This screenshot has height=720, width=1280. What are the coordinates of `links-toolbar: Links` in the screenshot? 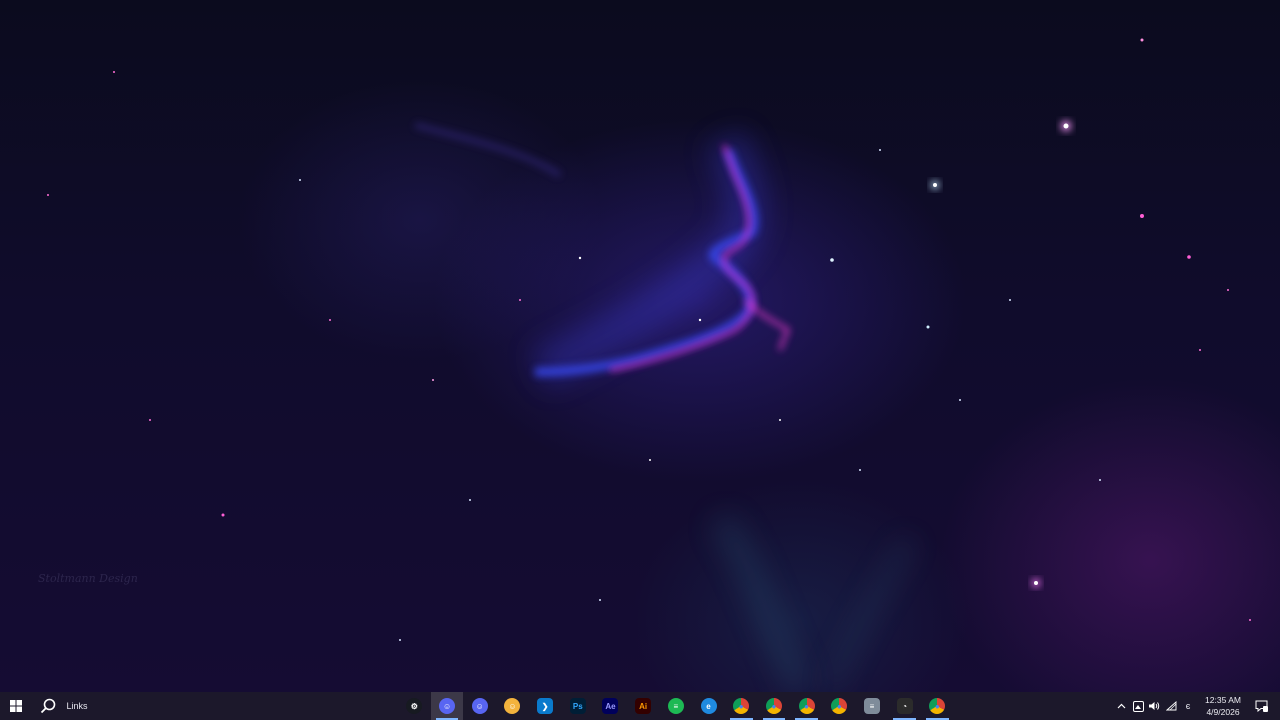 It's located at (77, 706).